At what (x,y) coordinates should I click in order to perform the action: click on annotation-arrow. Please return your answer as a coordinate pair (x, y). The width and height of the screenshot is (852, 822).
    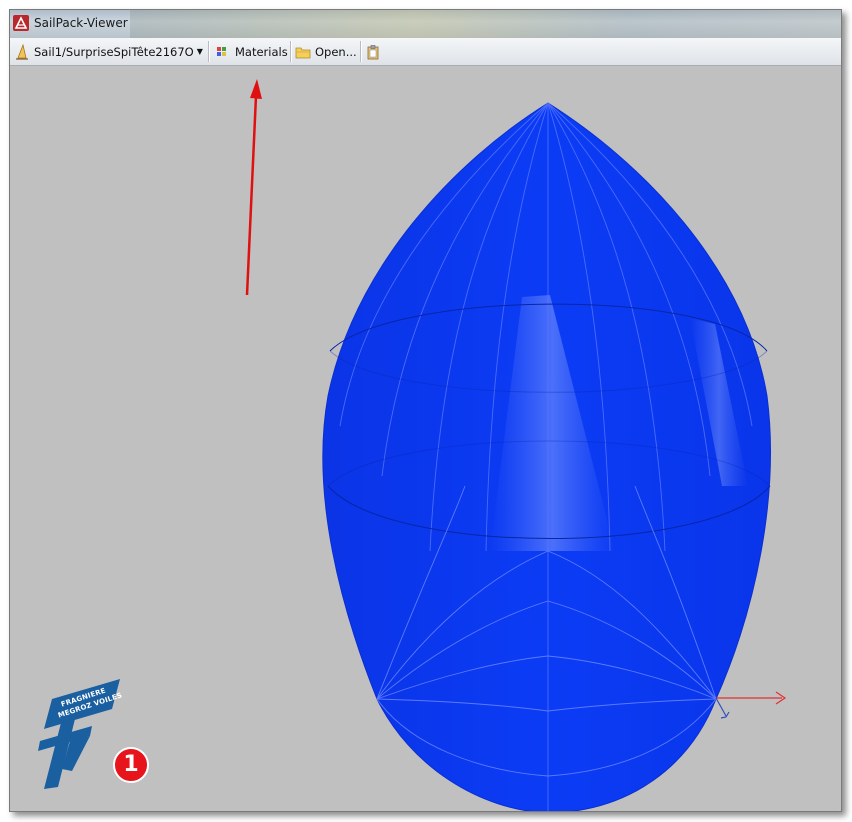
    Looking at the image, I should click on (253, 187).